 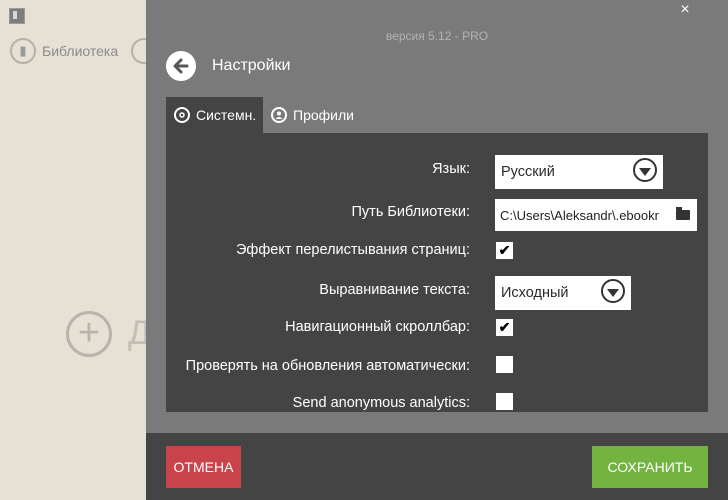 I want to click on tab-system-label: Системн., so click(x=226, y=115).